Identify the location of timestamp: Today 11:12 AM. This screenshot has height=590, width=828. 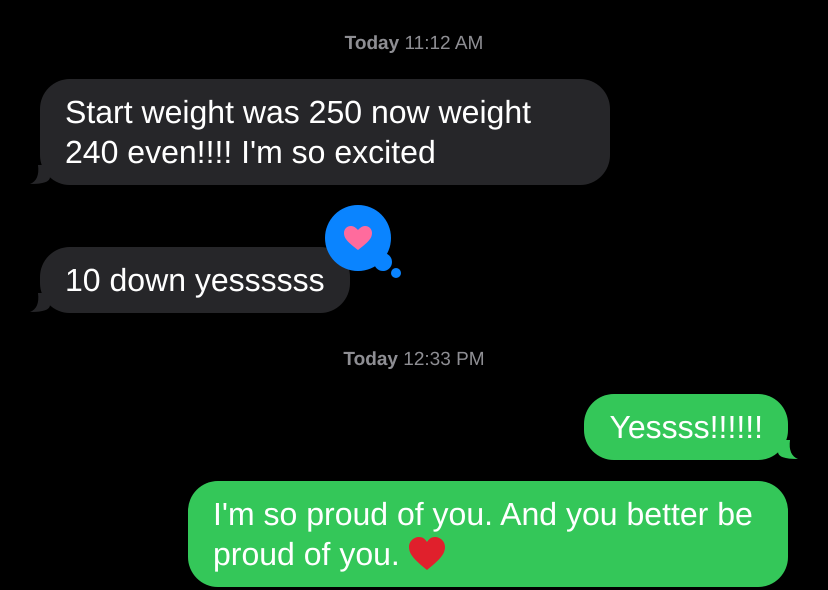
(414, 44).